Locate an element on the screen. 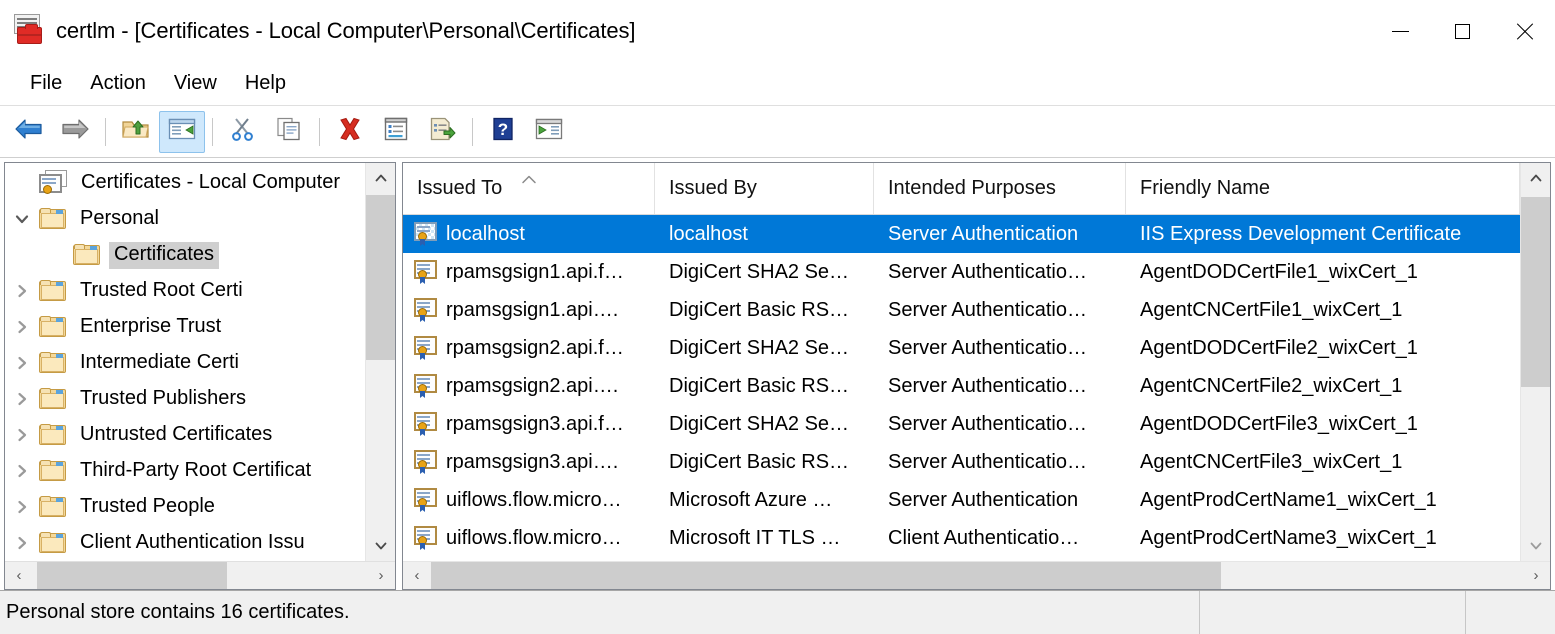  properties-button is located at coordinates (396, 132).